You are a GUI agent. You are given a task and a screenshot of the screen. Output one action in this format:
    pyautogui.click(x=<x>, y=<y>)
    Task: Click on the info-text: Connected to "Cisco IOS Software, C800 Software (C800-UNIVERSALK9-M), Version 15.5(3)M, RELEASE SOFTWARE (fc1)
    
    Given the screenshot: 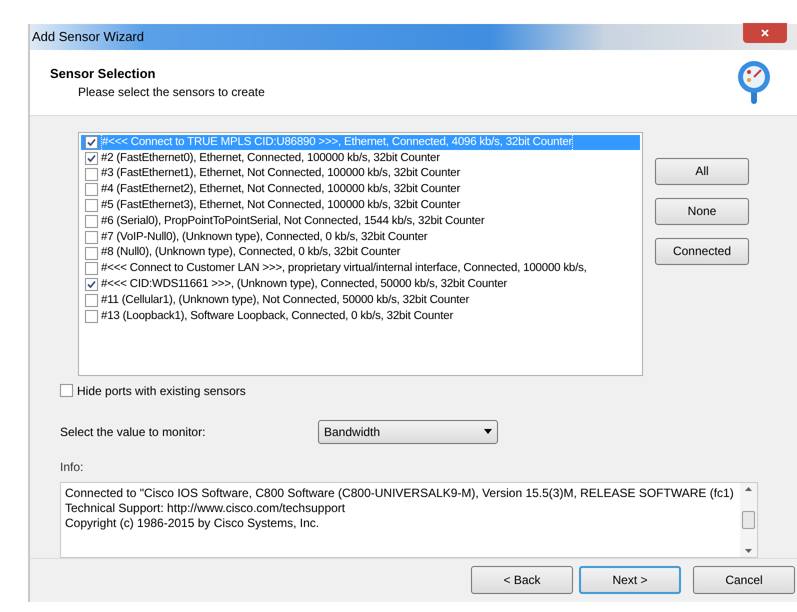 What is the action you would take?
    pyautogui.click(x=400, y=493)
    